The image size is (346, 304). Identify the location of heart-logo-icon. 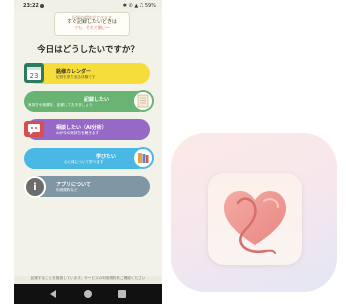
(255, 222).